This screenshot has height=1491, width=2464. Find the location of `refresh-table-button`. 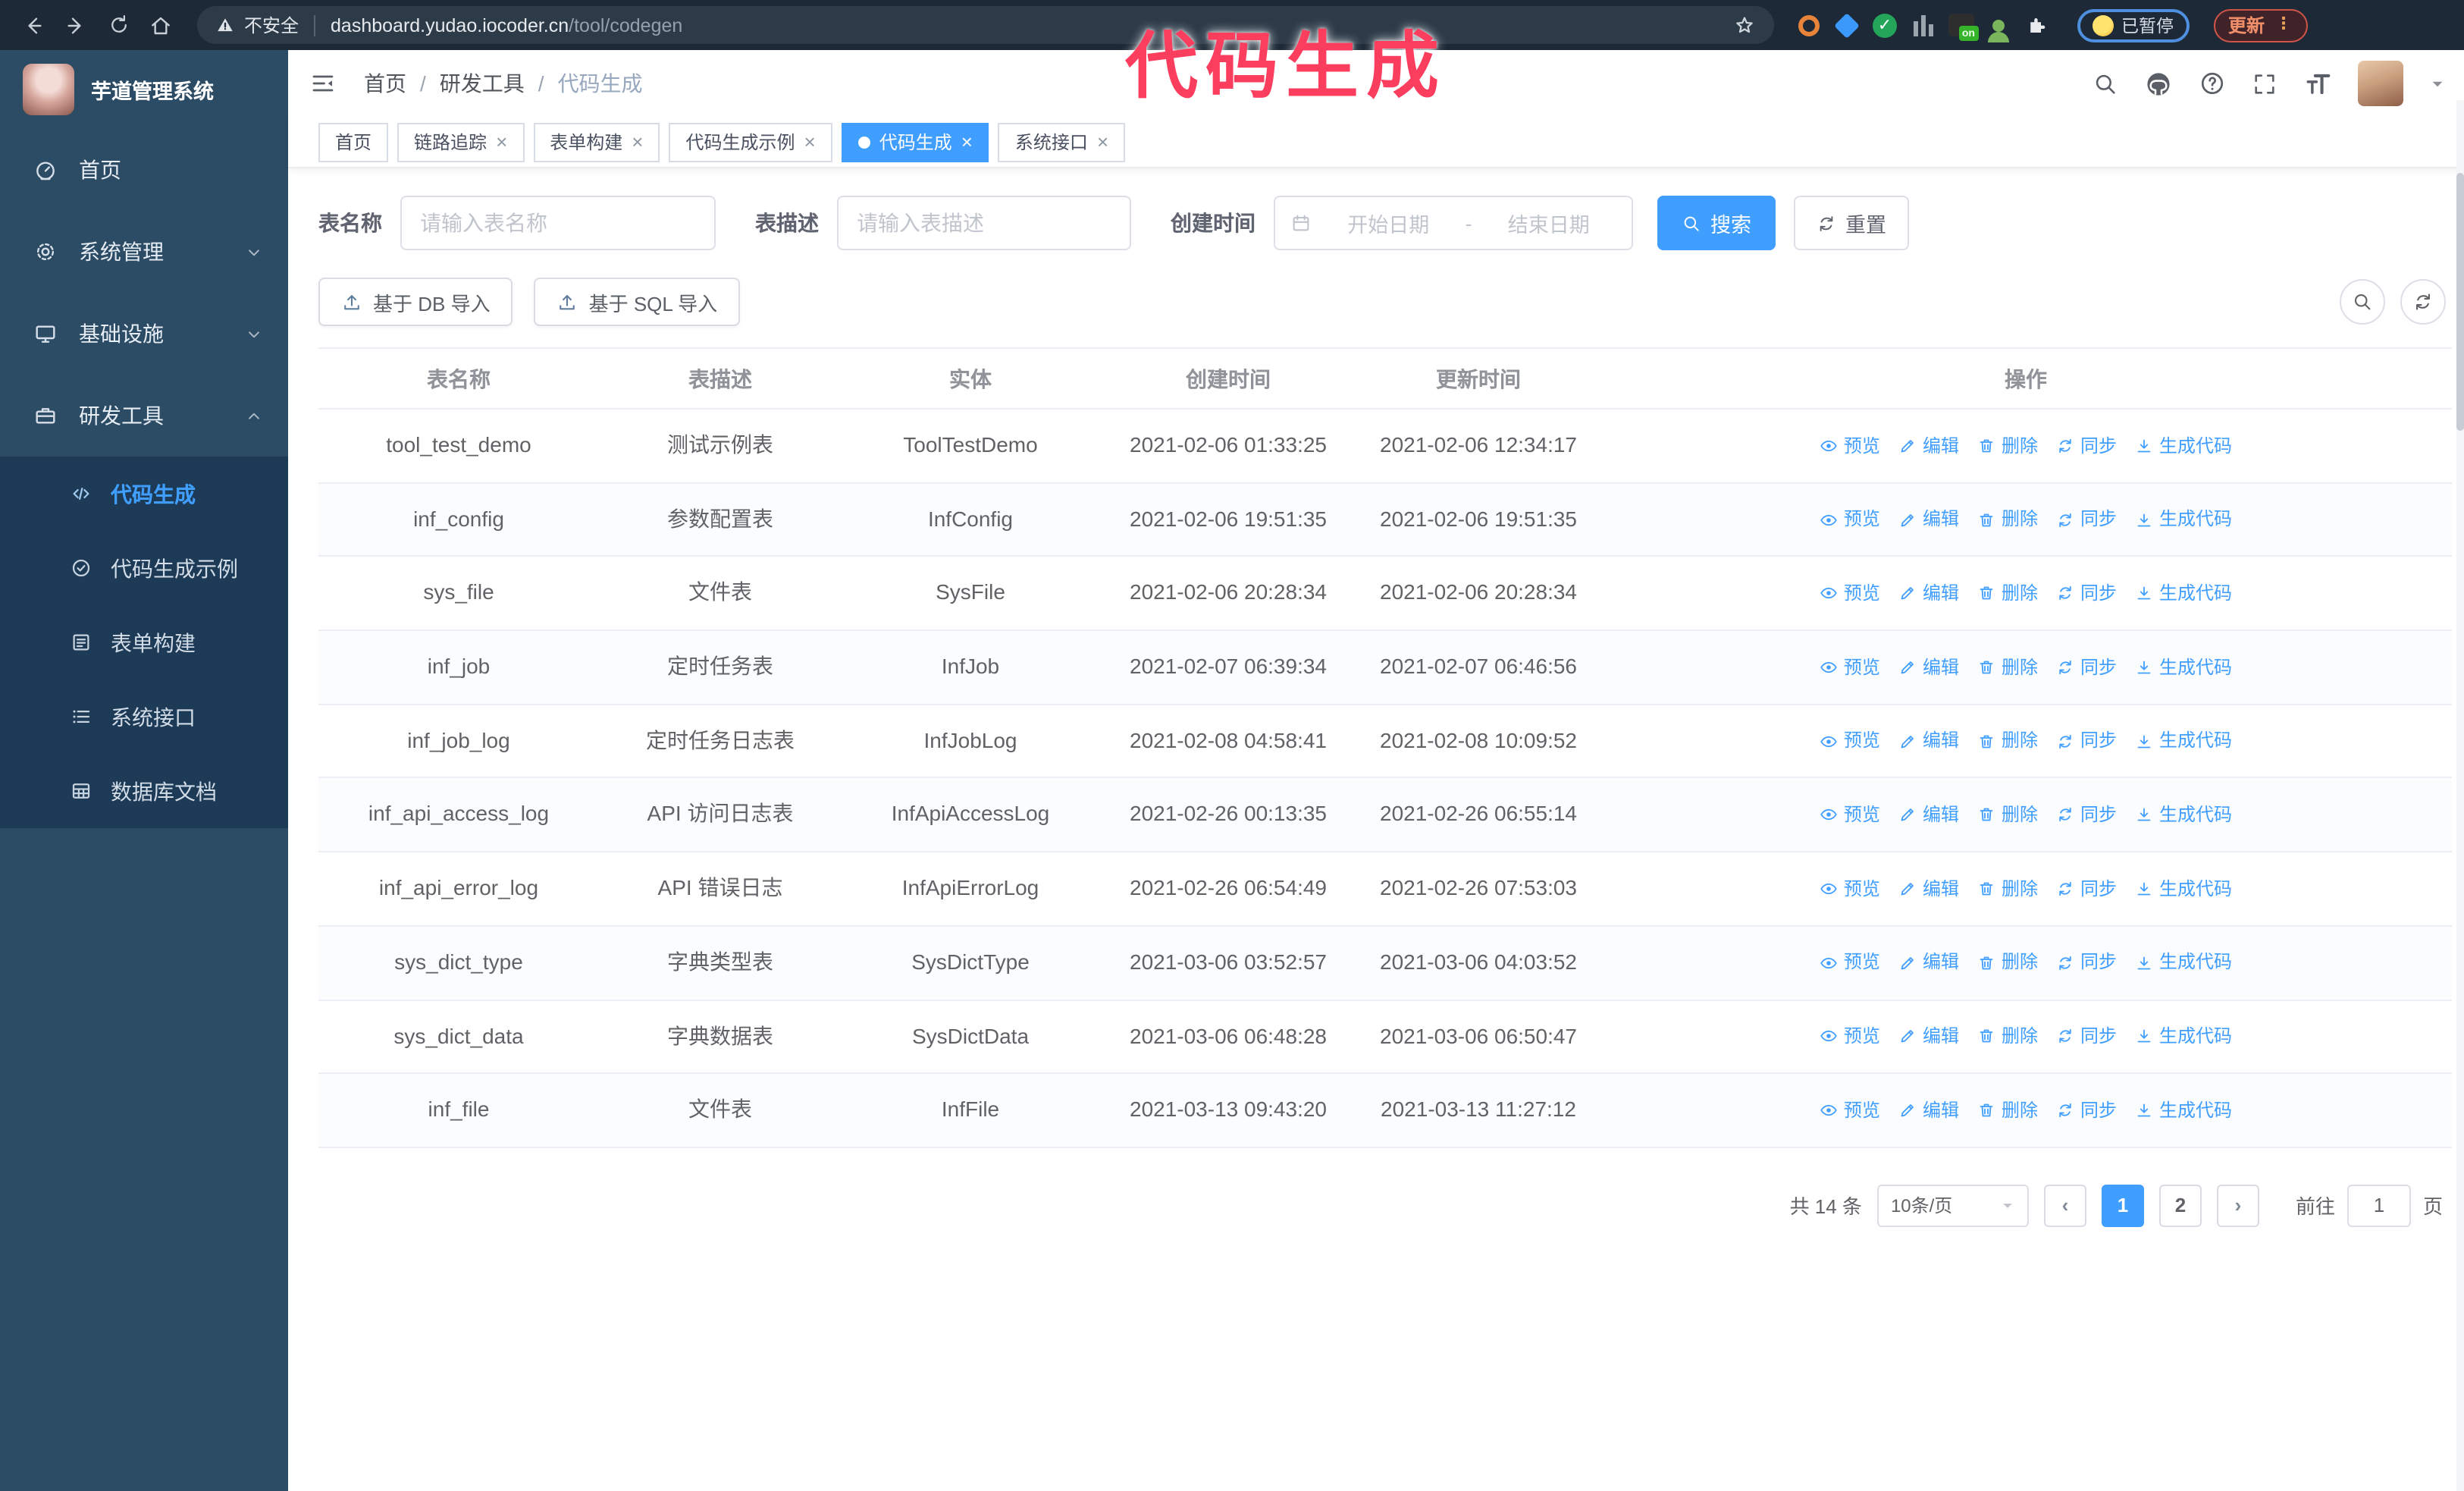

refresh-table-button is located at coordinates (2423, 302).